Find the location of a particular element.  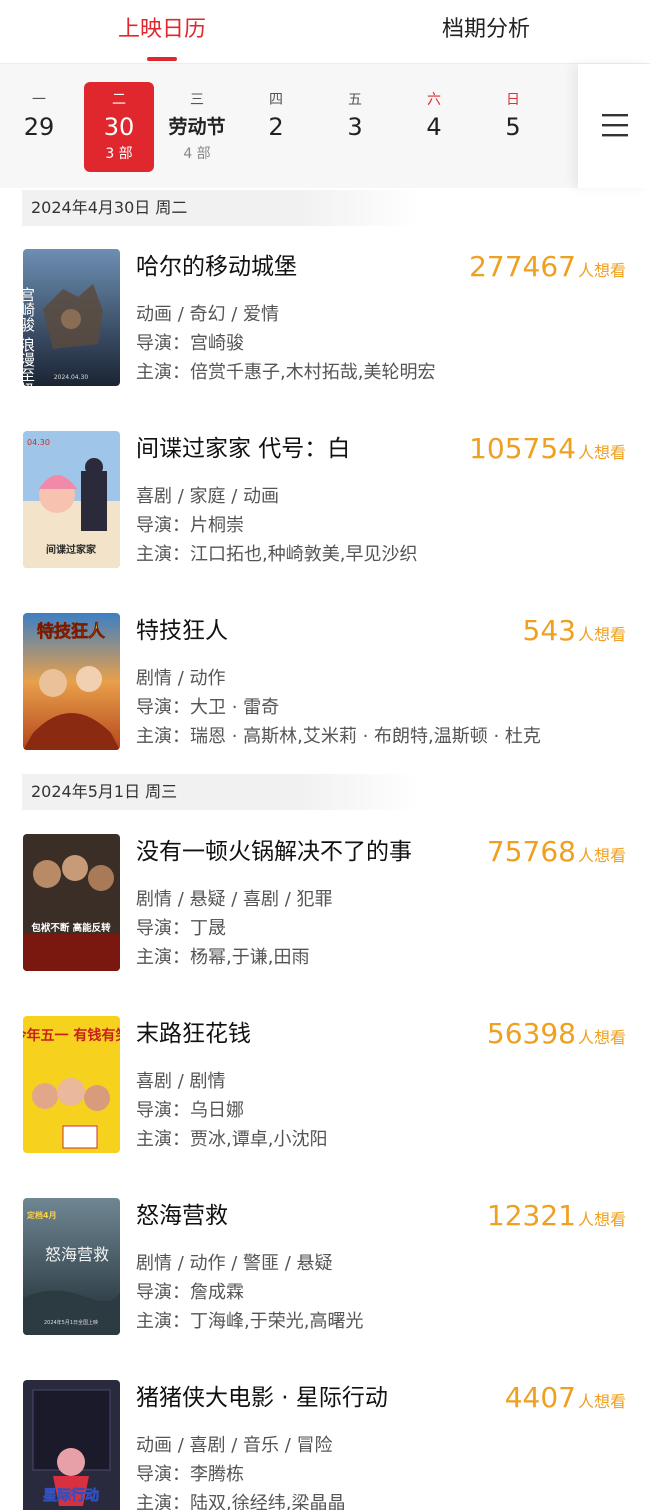

section-date-header: 2024年4月30日 周二 is located at coordinates (221, 208).